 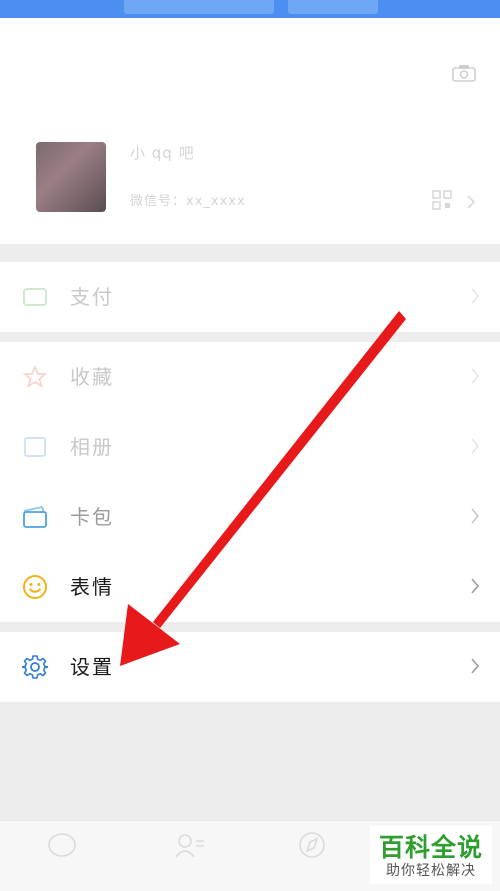 I want to click on watermark-subtitle: 助你轻松解决, so click(x=431, y=871).